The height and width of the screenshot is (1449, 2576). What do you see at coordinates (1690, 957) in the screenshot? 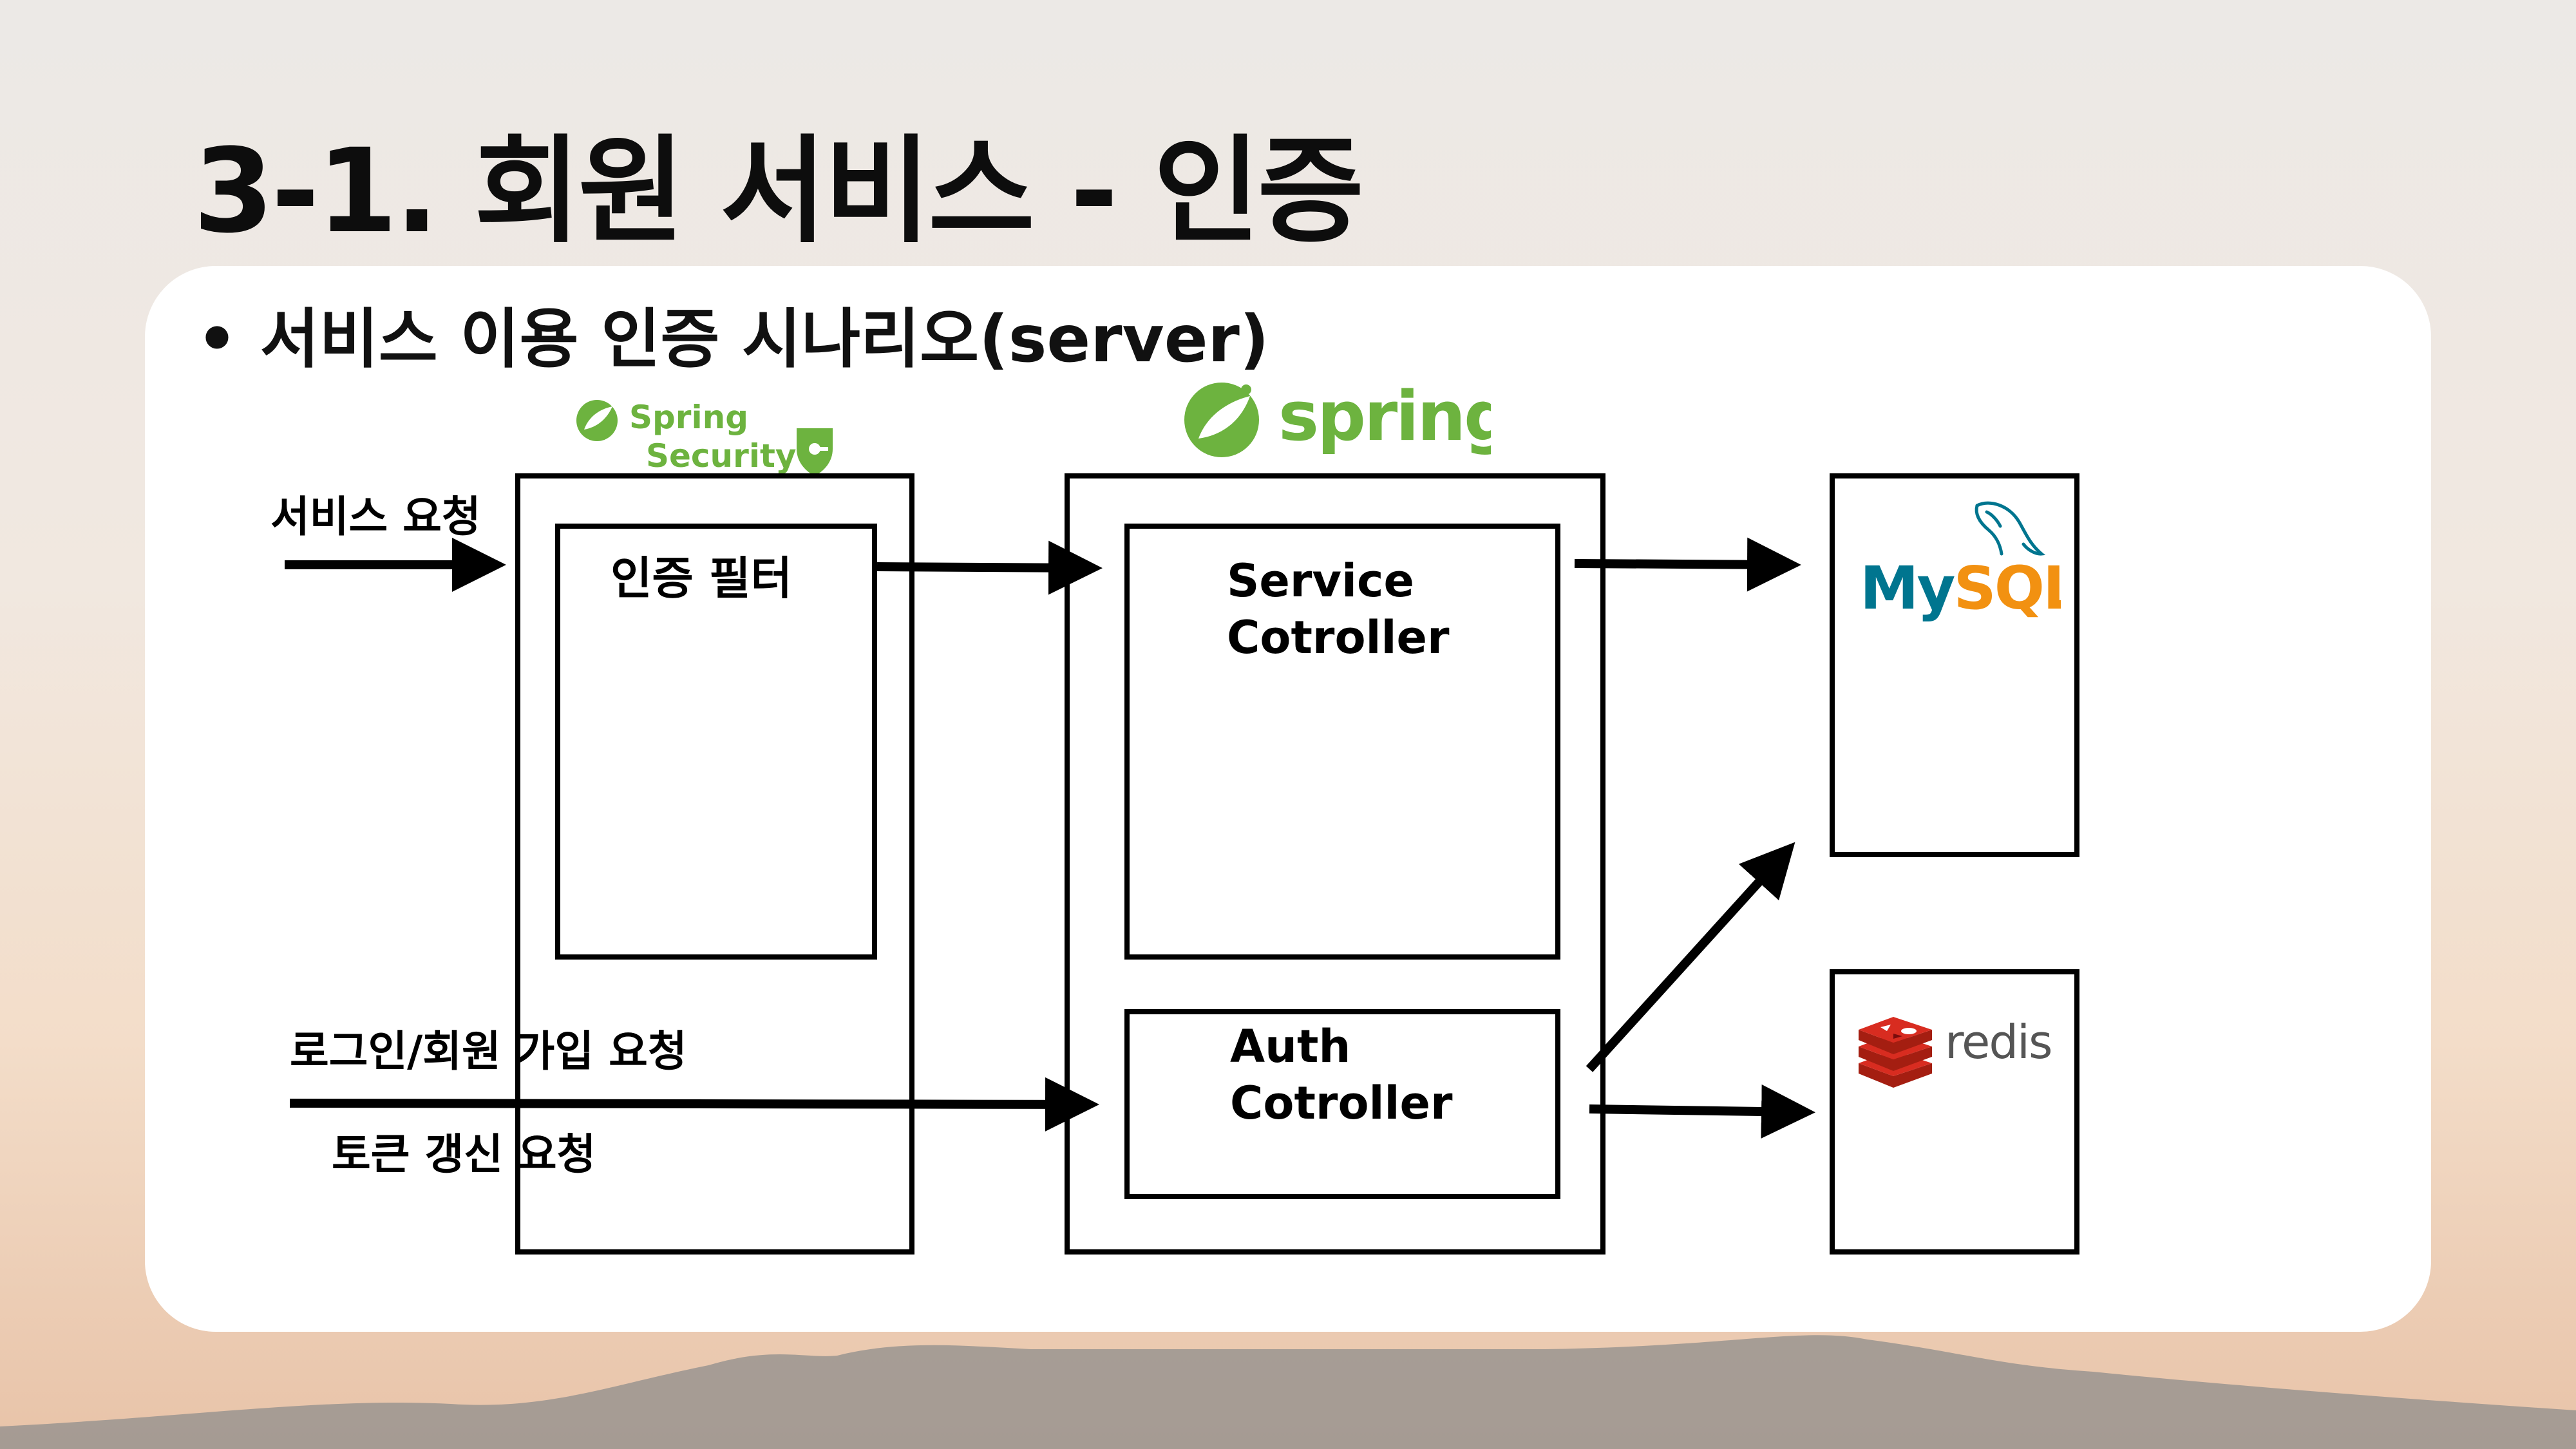
I see `arrow-auth-to-mysql` at bounding box center [1690, 957].